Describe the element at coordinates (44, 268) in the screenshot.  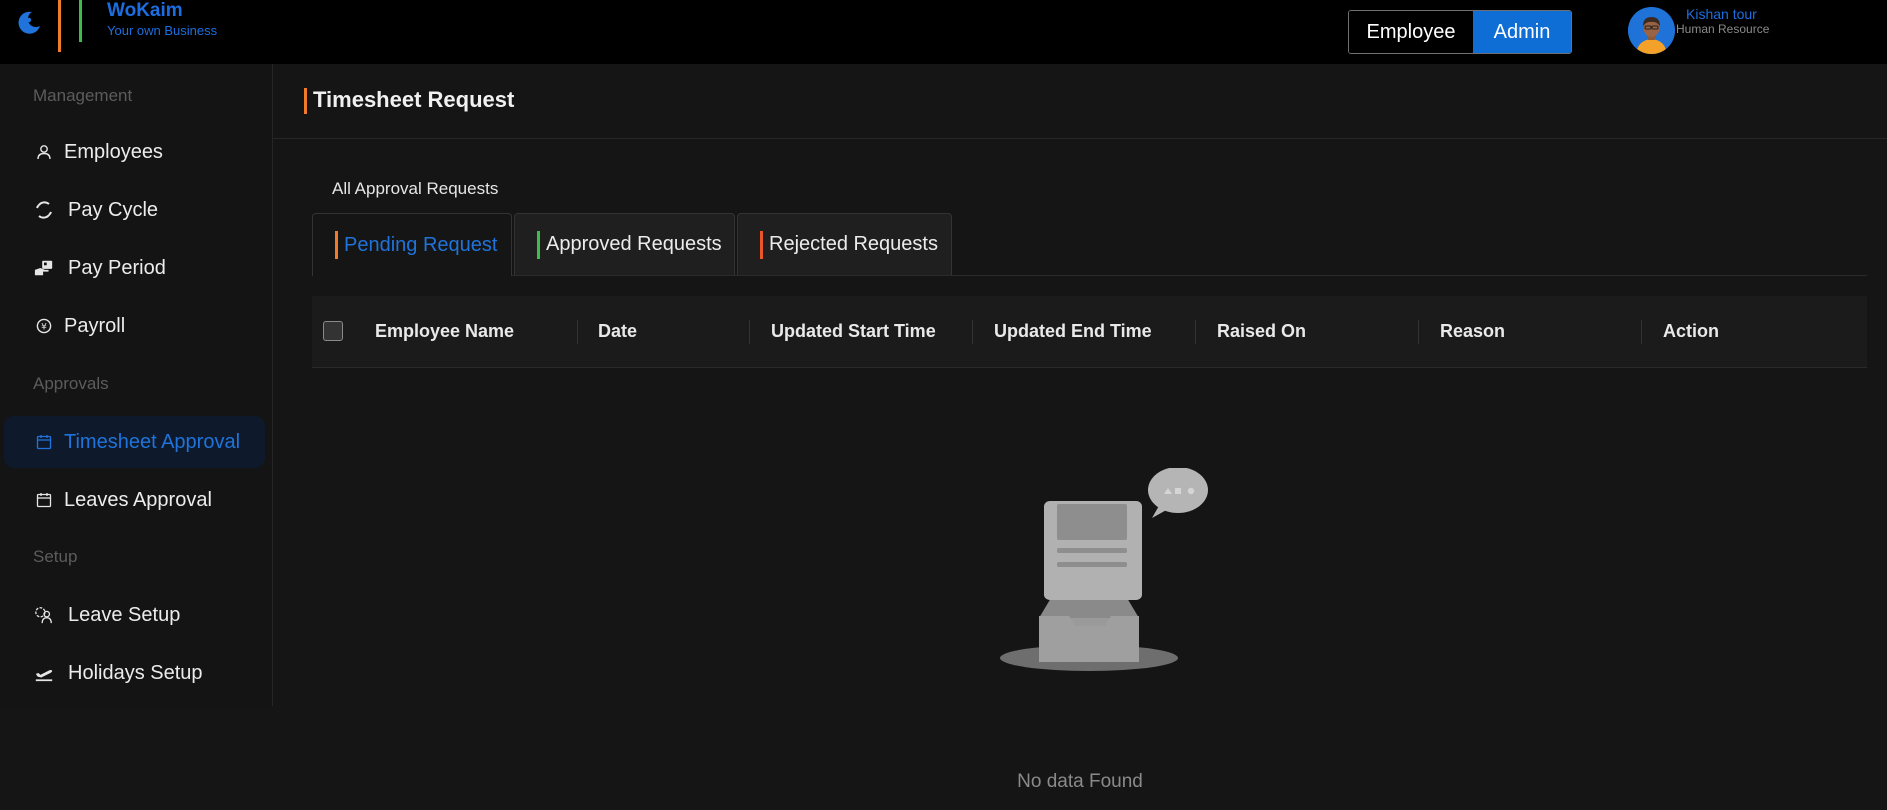
I see `hand-money-icon` at that location.